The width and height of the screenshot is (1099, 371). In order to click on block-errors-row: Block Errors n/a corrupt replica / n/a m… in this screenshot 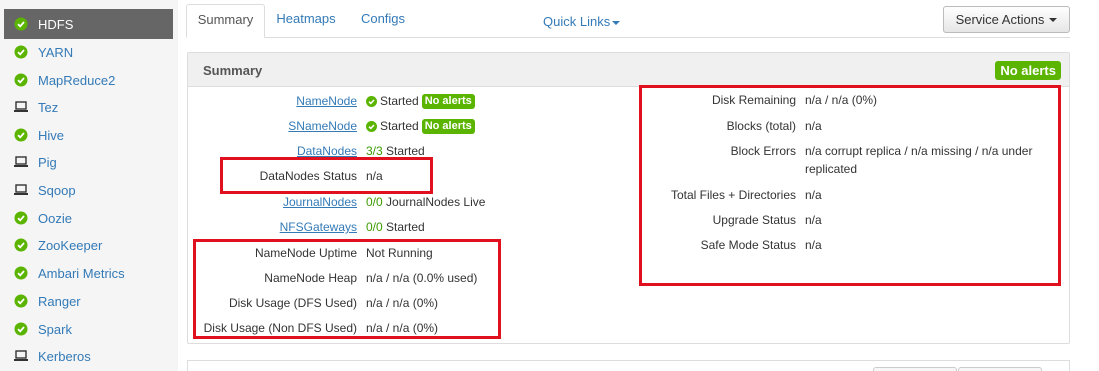, I will do `click(549, 151)`.